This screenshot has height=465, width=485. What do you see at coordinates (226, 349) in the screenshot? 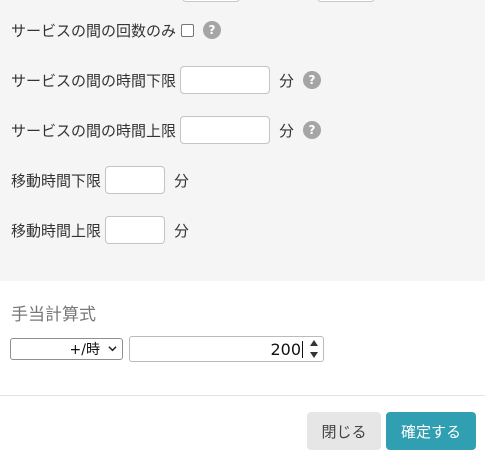
I see `allowance-amount-input: 200` at bounding box center [226, 349].